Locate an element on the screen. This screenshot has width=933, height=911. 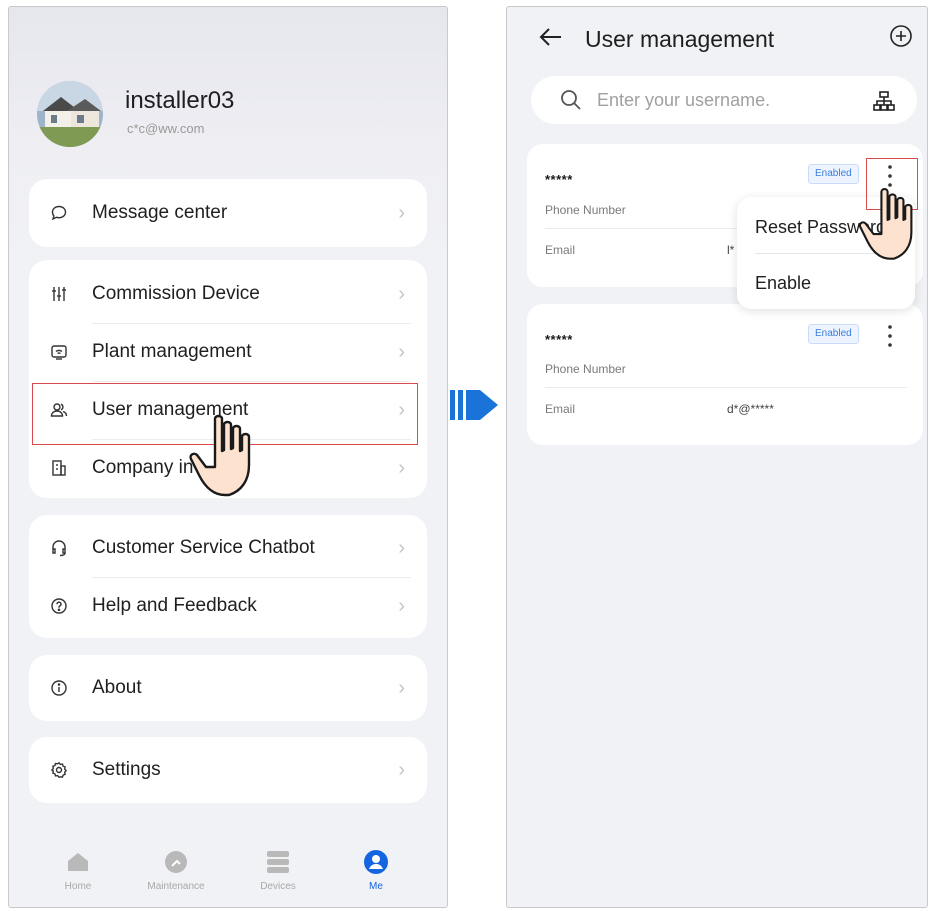
settings-icon is located at coordinates (59, 770).